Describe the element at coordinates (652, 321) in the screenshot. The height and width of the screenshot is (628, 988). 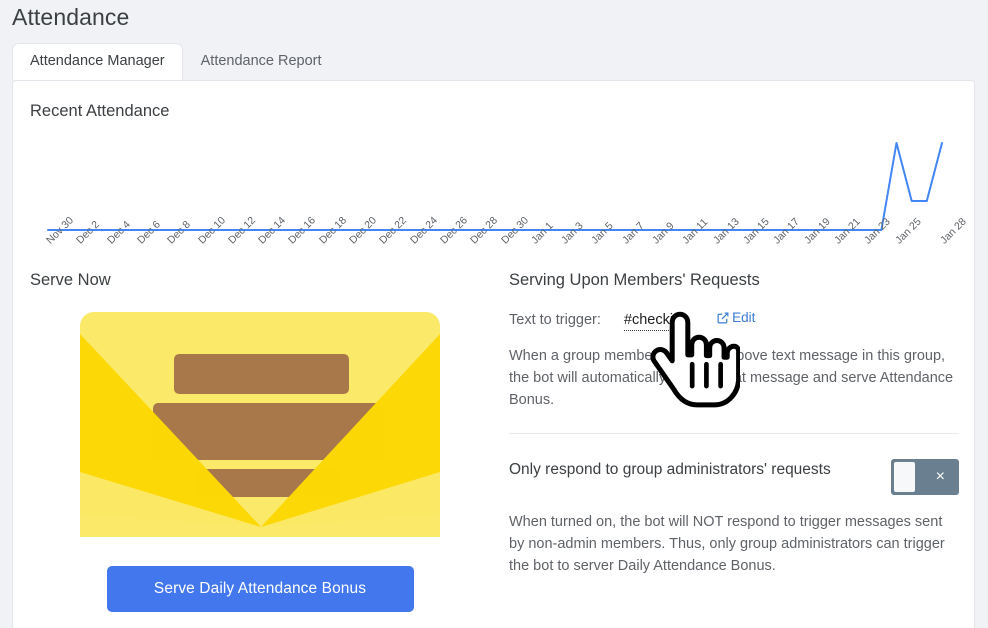
I see `trigger-value: #checkin` at that location.